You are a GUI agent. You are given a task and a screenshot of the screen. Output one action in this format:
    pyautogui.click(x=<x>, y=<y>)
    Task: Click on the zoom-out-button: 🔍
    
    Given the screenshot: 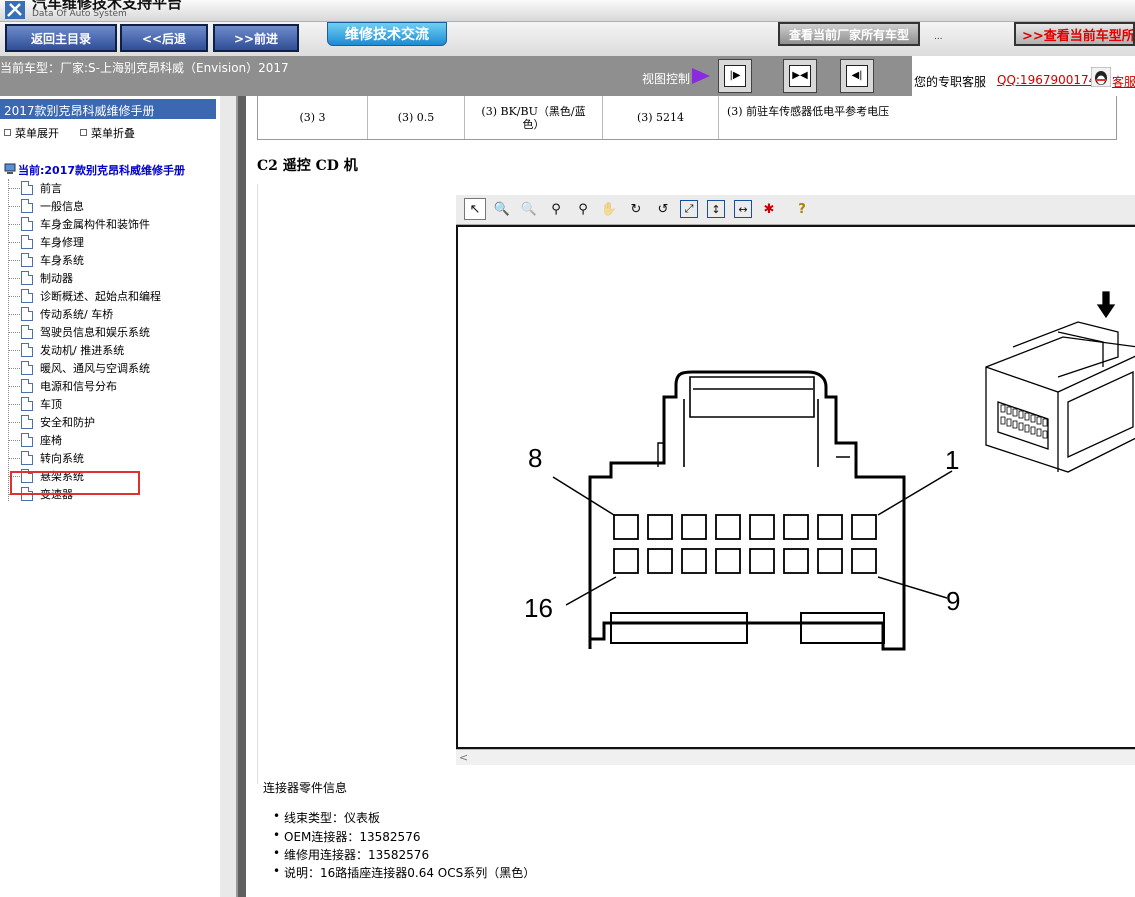 What is the action you would take?
    pyautogui.click(x=529, y=209)
    